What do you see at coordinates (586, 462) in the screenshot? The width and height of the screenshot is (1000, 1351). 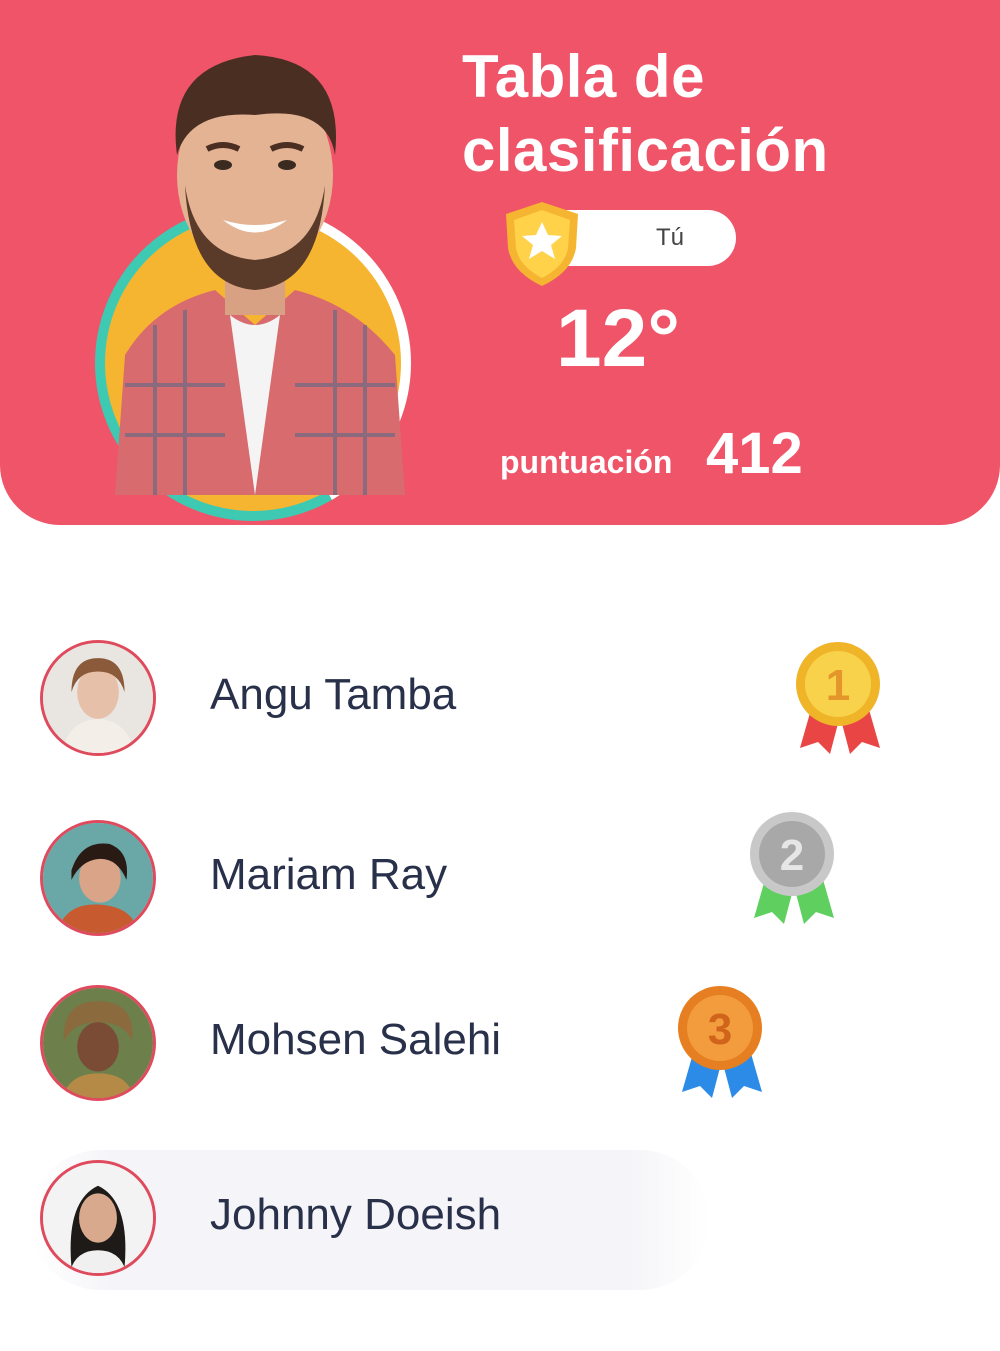 I see `score-label: puntuación` at bounding box center [586, 462].